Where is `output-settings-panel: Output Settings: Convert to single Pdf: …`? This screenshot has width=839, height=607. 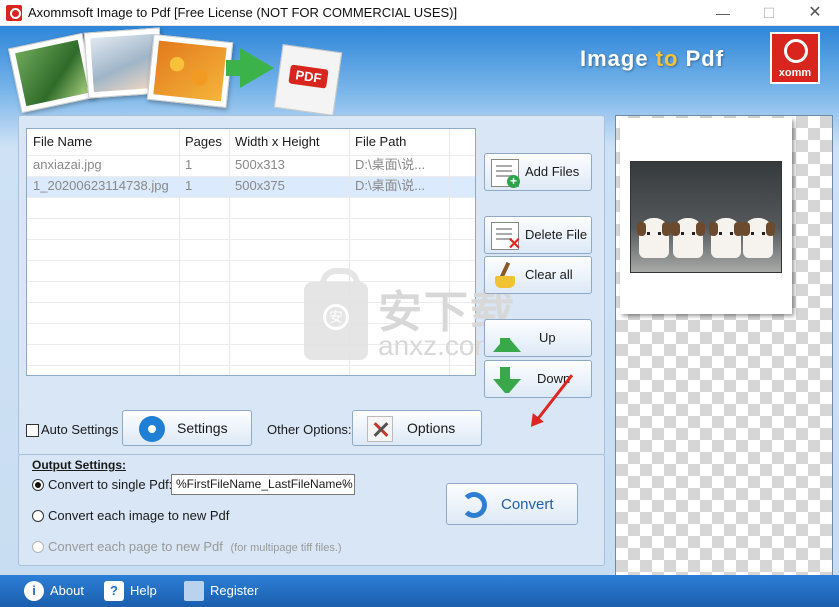
output-settings-panel: Output Settings: Convert to single Pdf: … is located at coordinates (311, 510).